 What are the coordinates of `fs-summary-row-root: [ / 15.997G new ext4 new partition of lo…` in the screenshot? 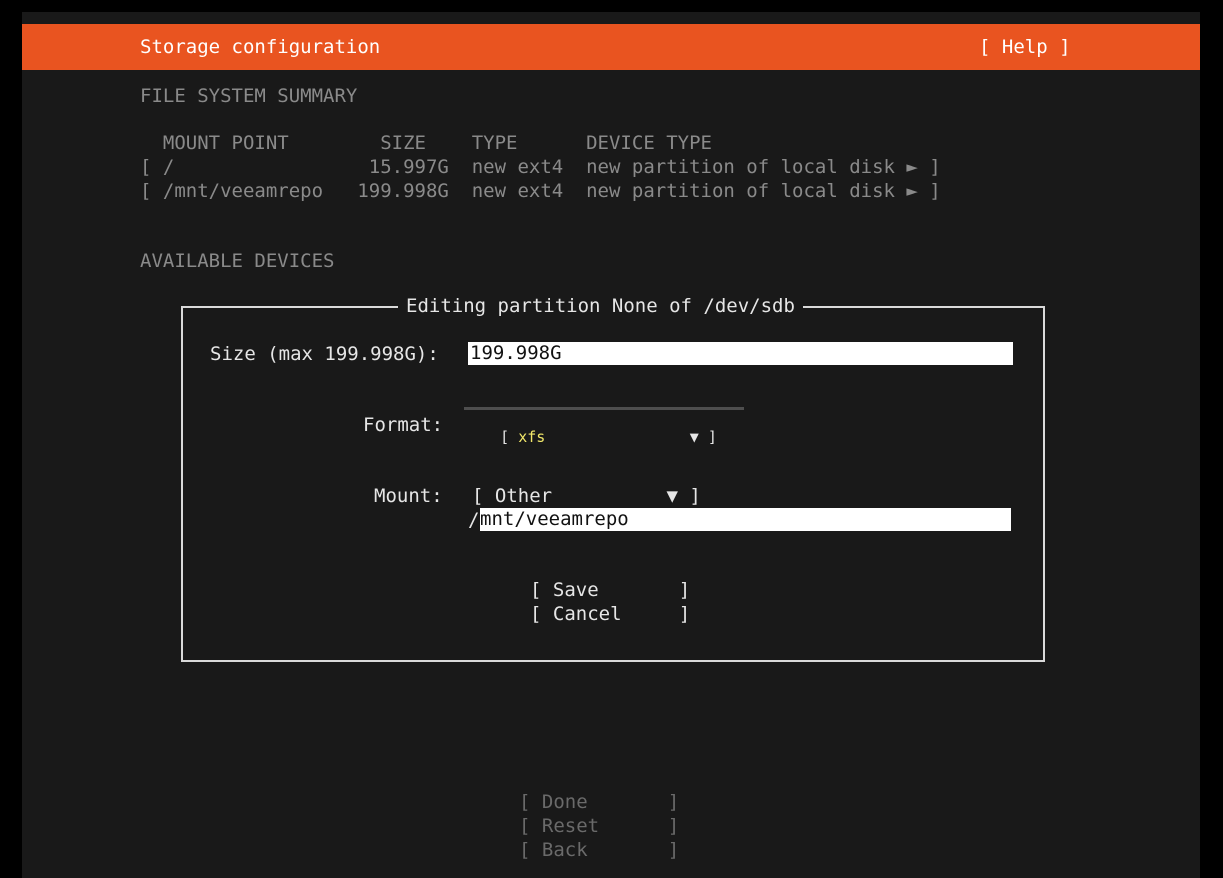 It's located at (540, 167).